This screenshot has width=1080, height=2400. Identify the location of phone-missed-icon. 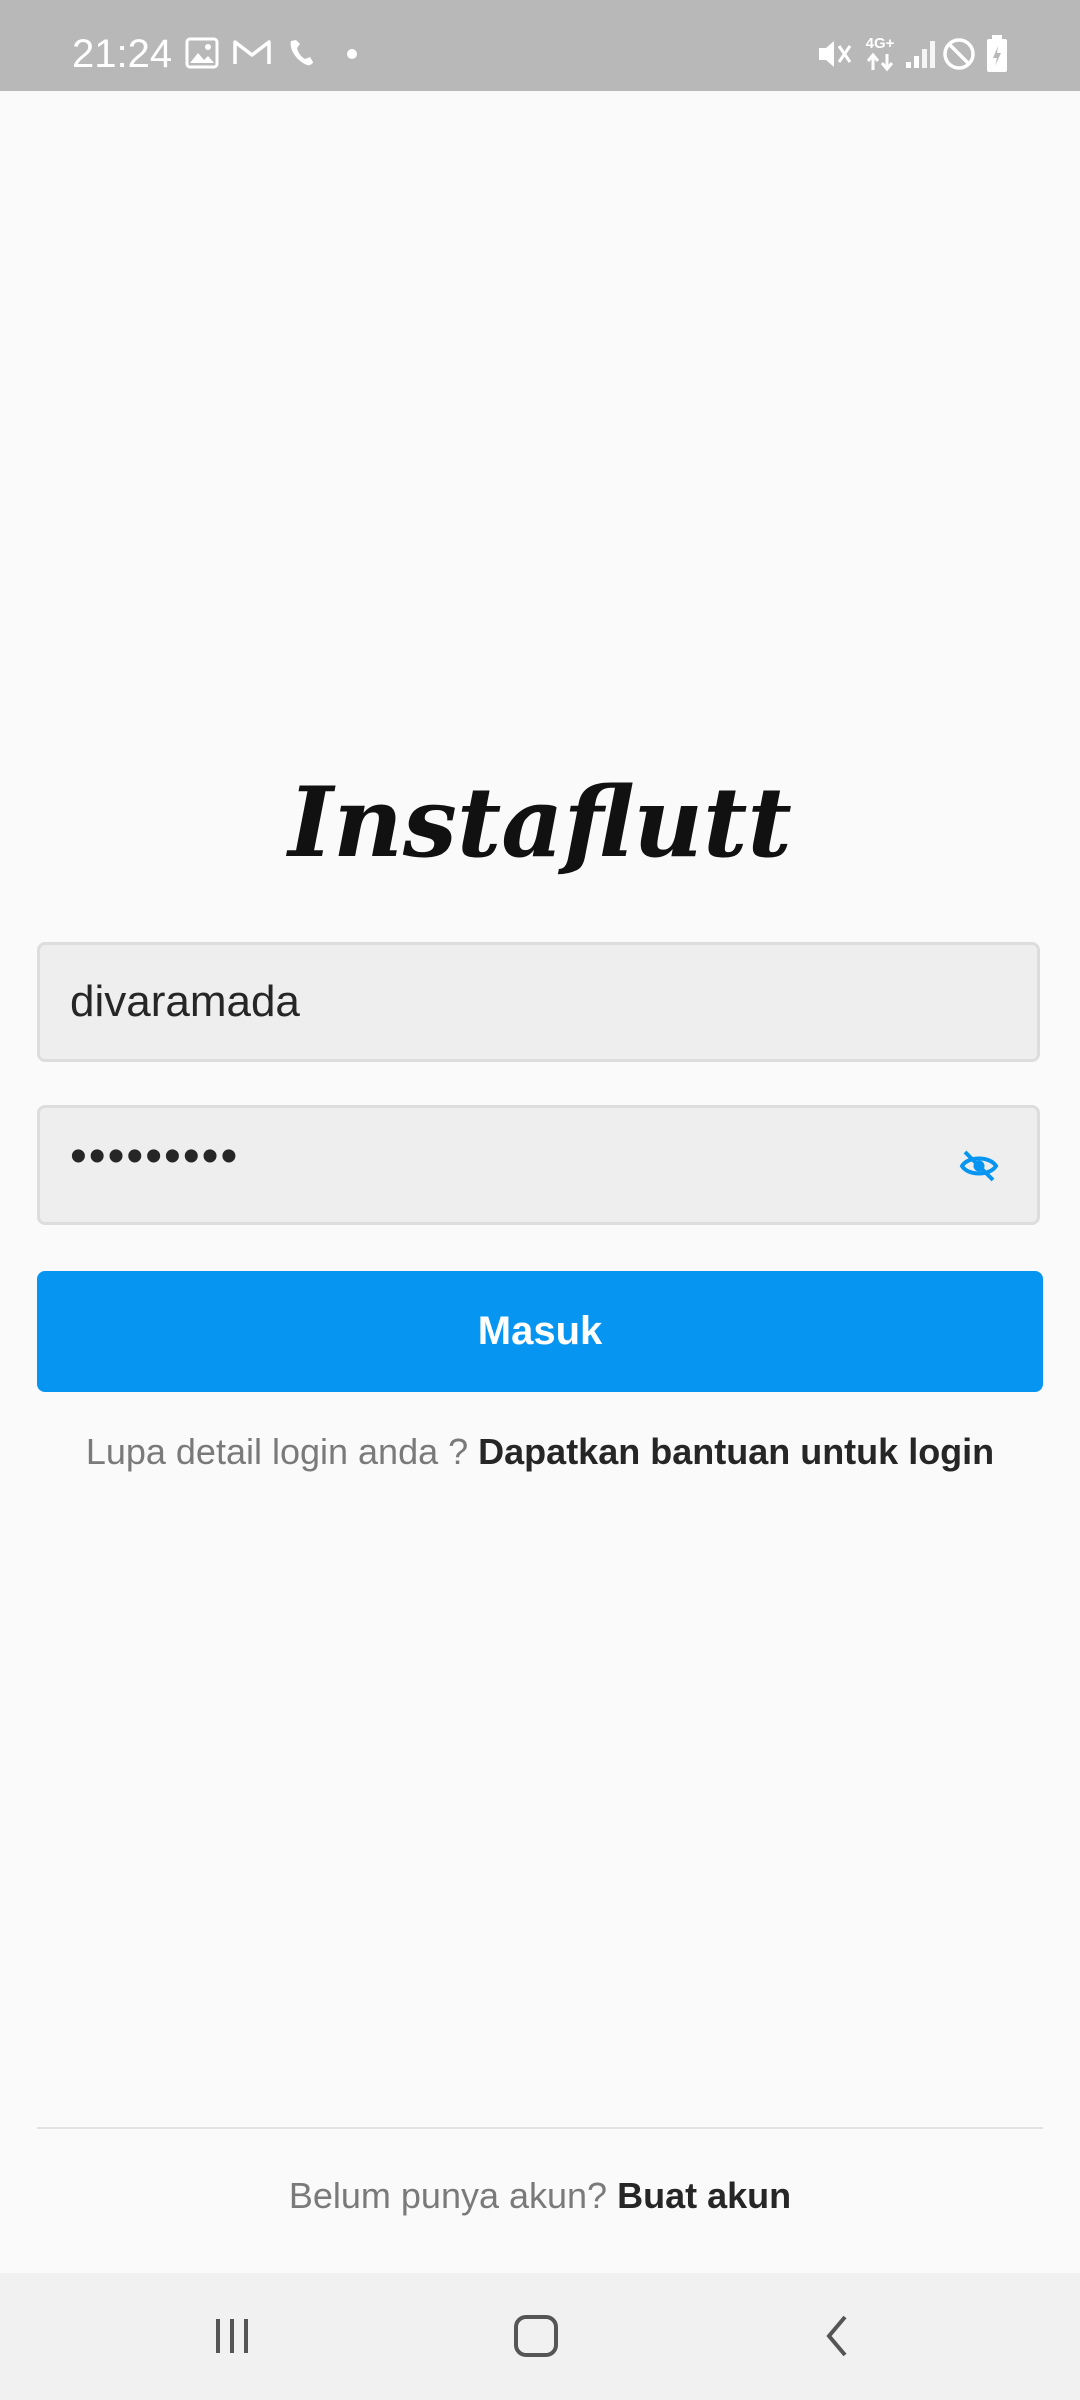
(301, 53).